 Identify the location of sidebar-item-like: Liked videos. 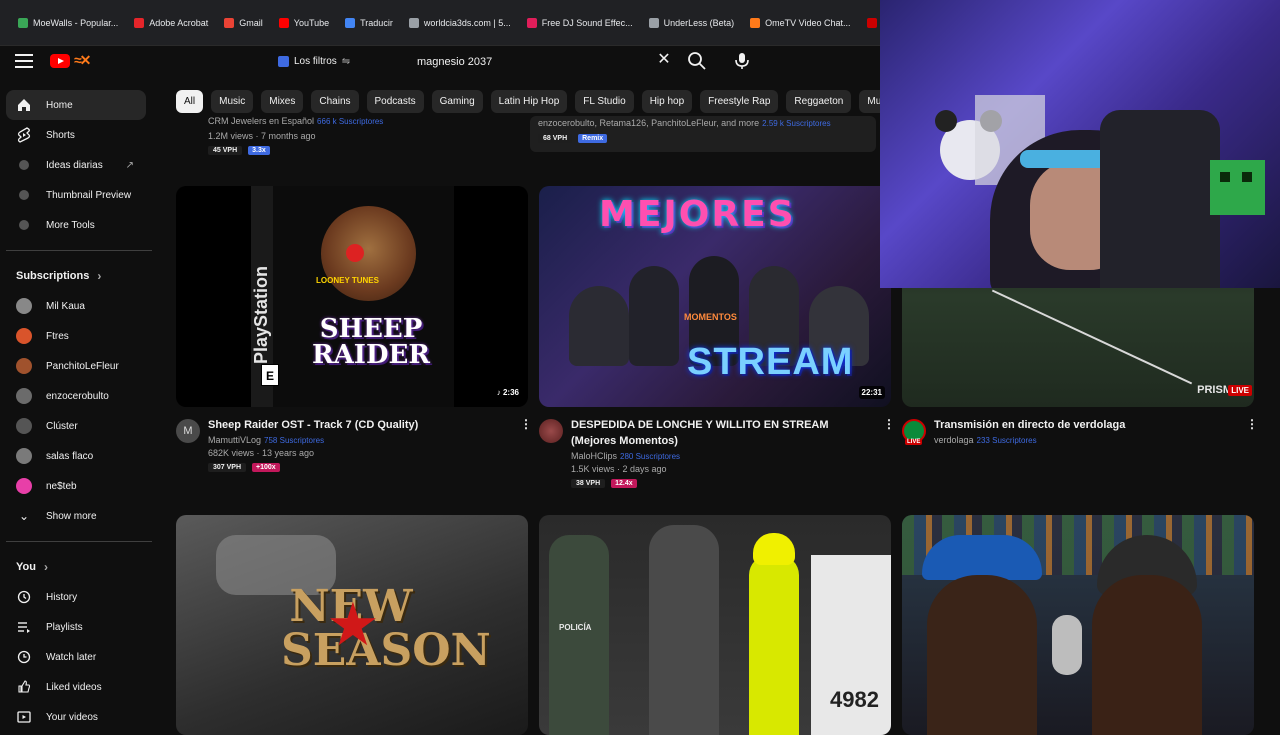
(76, 687).